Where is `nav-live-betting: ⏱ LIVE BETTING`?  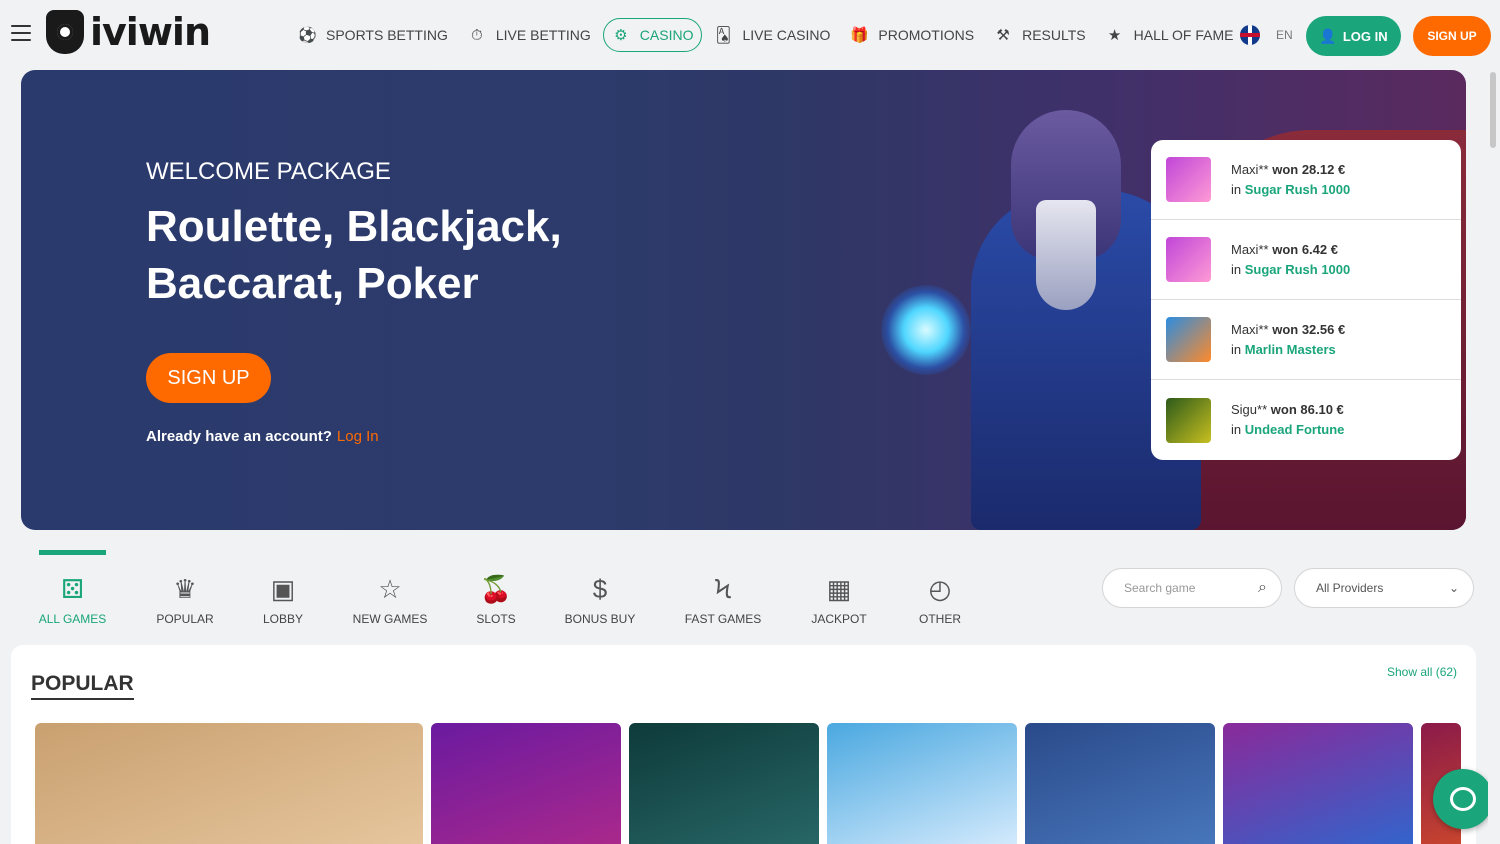 nav-live-betting: ⏱ LIVE BETTING is located at coordinates (529, 35).